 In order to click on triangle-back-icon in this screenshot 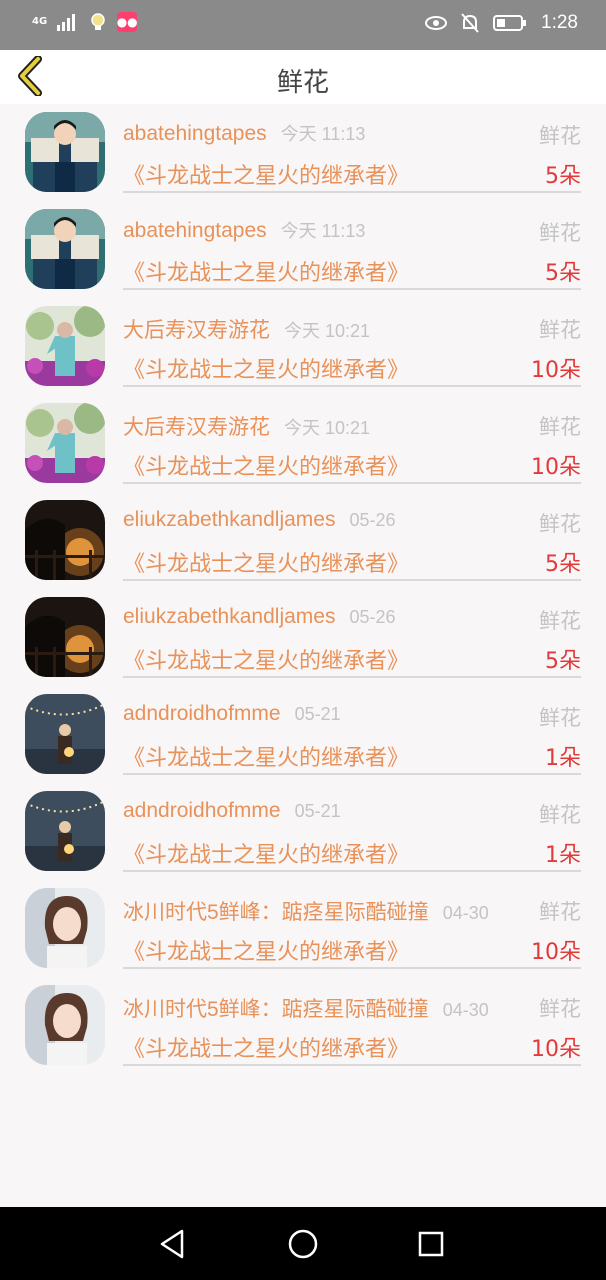, I will do `click(172, 1244)`.